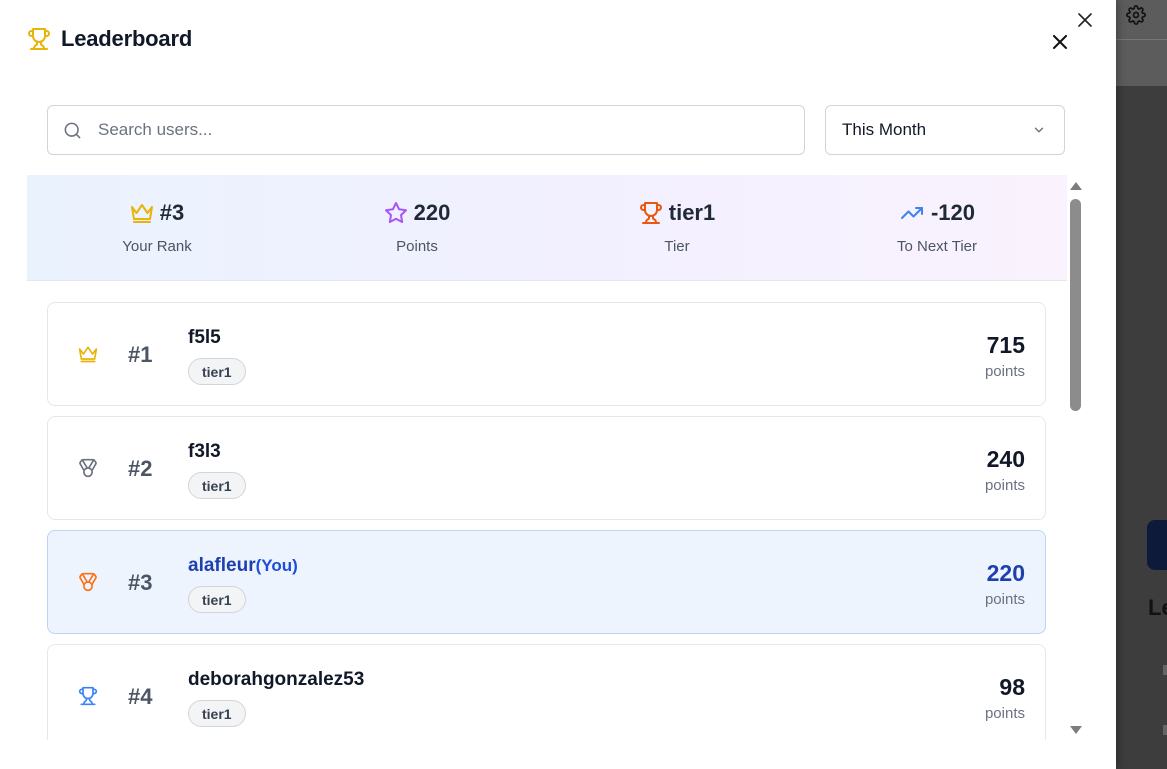 The width and height of the screenshot is (1167, 769). Describe the element at coordinates (677, 246) in the screenshot. I see `stat-label: Tier` at that location.